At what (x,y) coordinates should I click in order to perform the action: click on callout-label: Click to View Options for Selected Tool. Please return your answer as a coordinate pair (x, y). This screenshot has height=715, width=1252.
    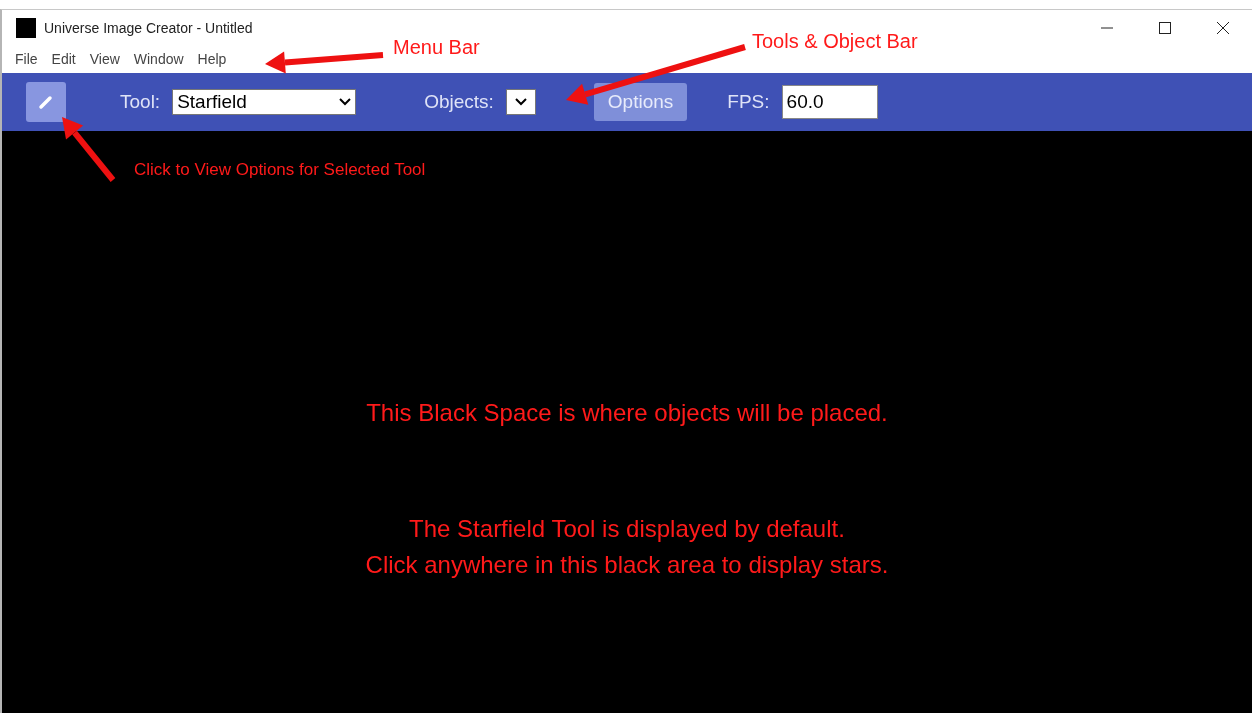
    Looking at the image, I should click on (280, 170).